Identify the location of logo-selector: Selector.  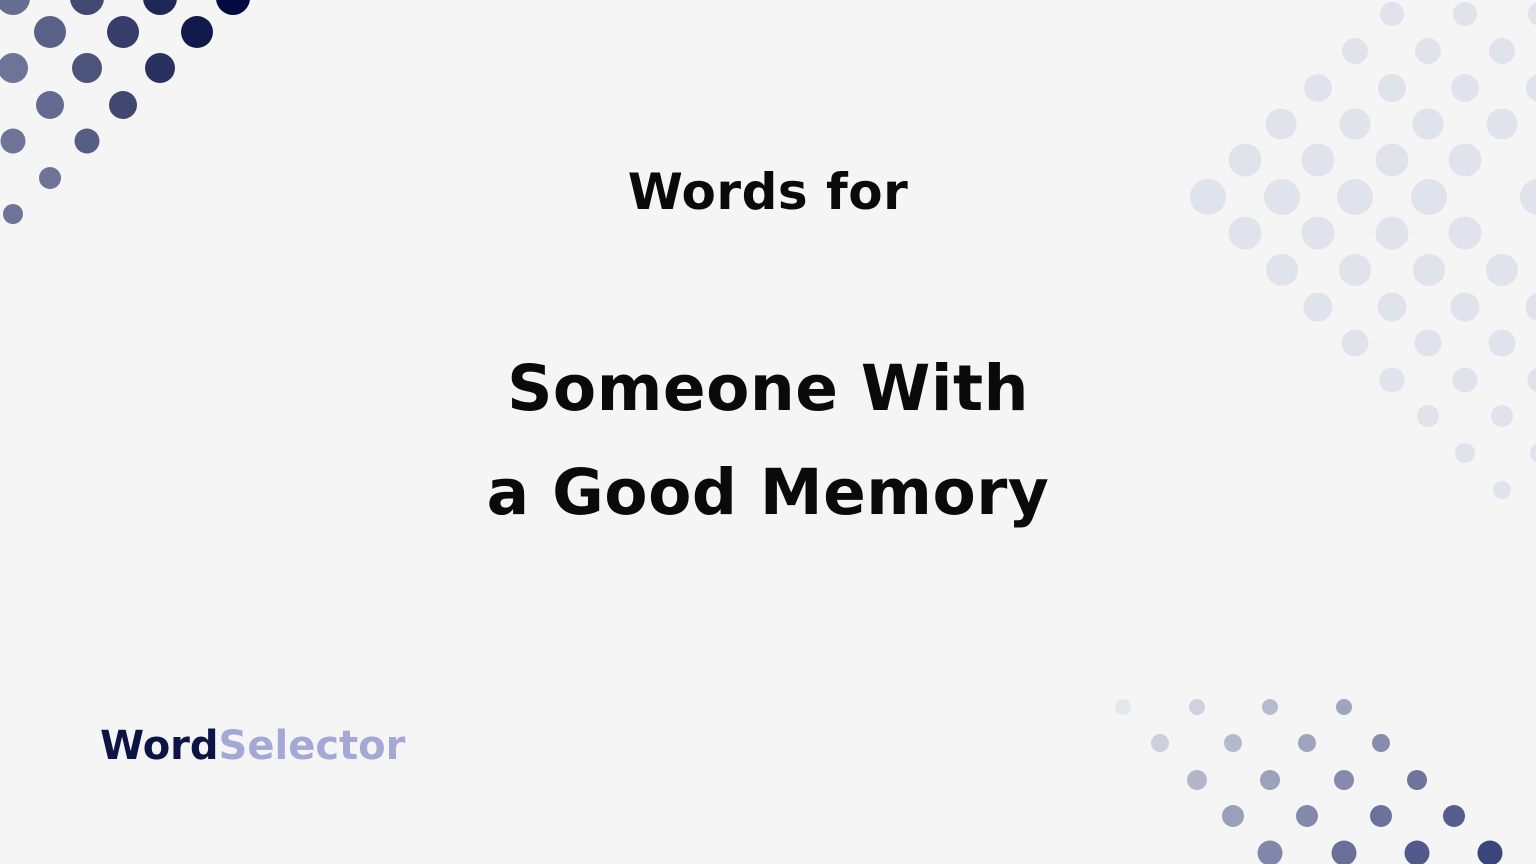
(312, 746).